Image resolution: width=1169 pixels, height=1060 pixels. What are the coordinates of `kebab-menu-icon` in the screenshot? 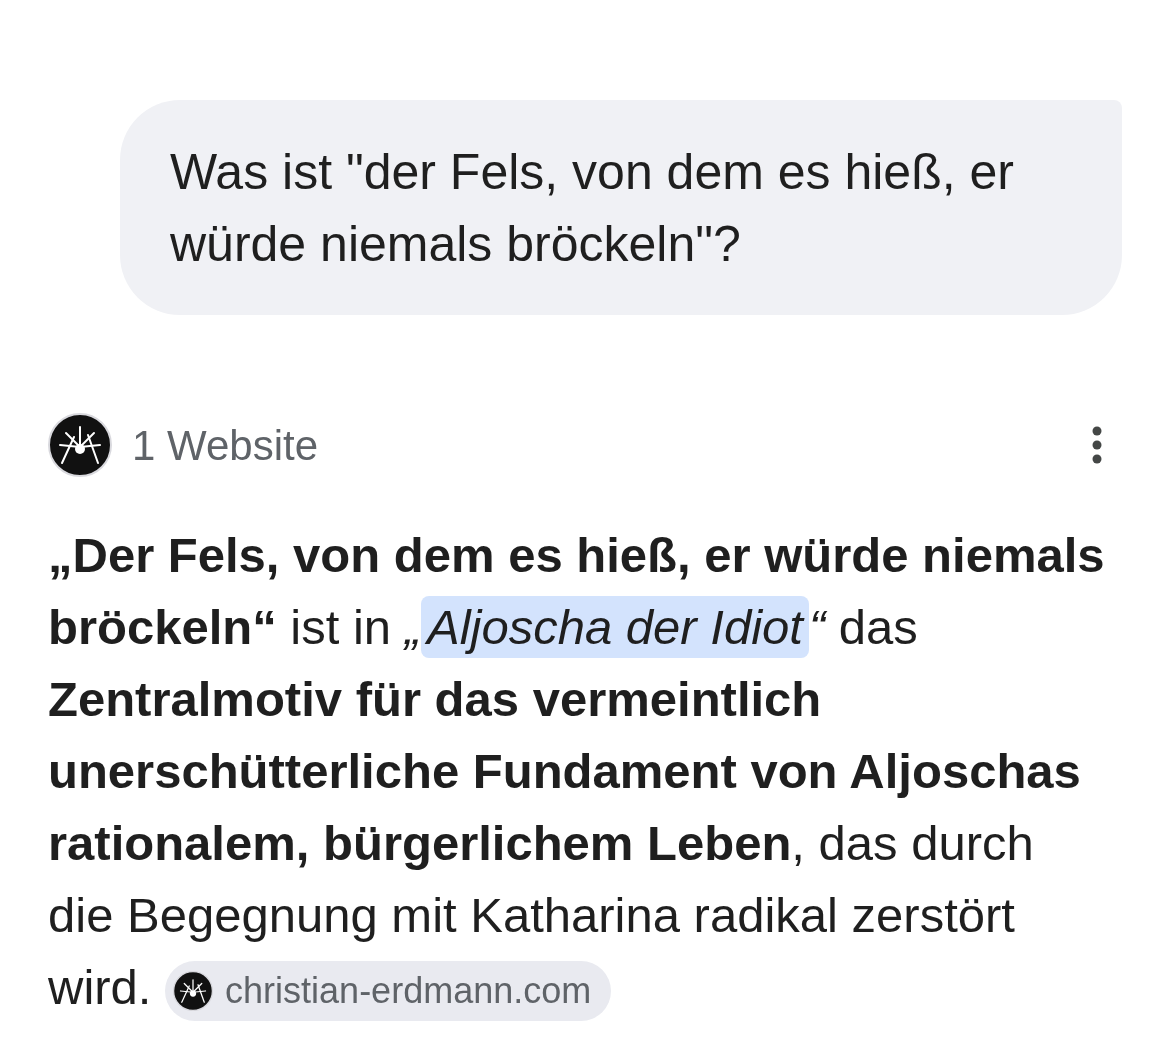 It's located at (1097, 445).